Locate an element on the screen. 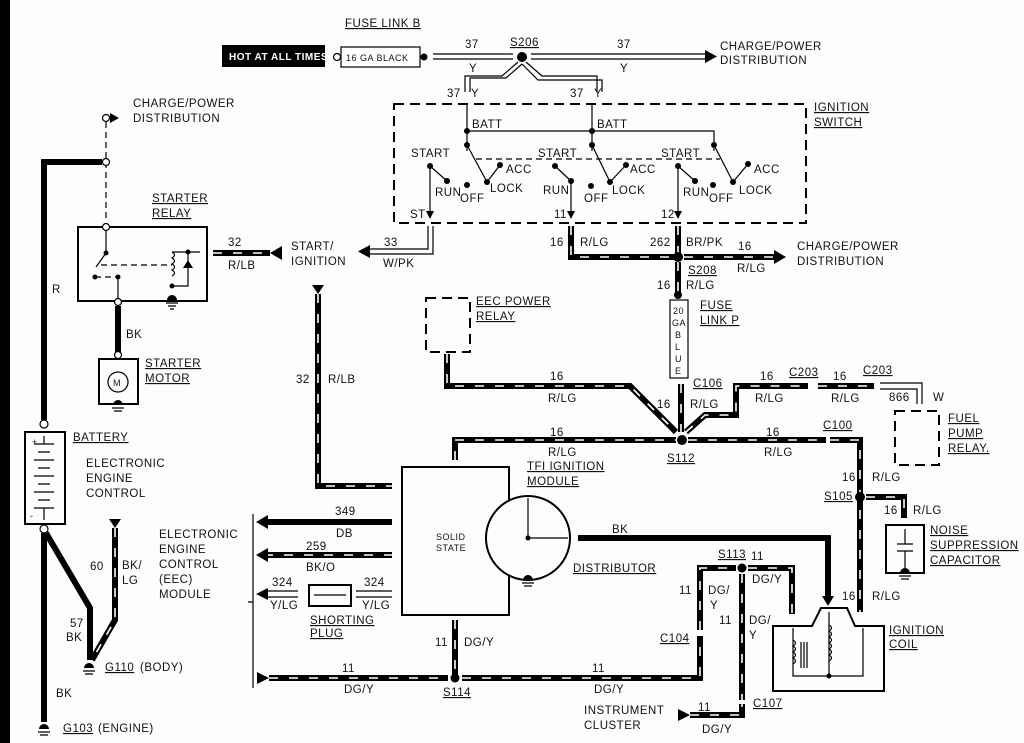 This screenshot has height=743, width=1024. eec-module-label: ENGINE is located at coordinates (182, 550).